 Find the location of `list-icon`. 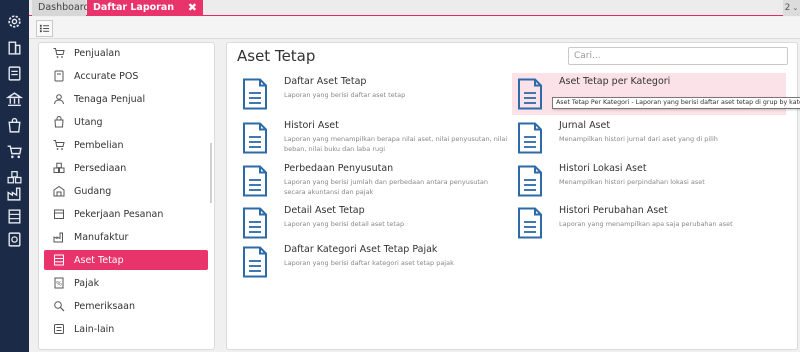

list-icon is located at coordinates (44, 28).